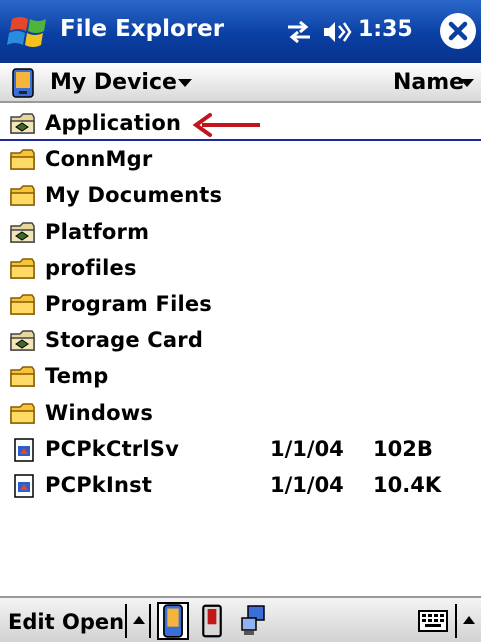  What do you see at coordinates (253, 621) in the screenshot?
I see `network-icon` at bounding box center [253, 621].